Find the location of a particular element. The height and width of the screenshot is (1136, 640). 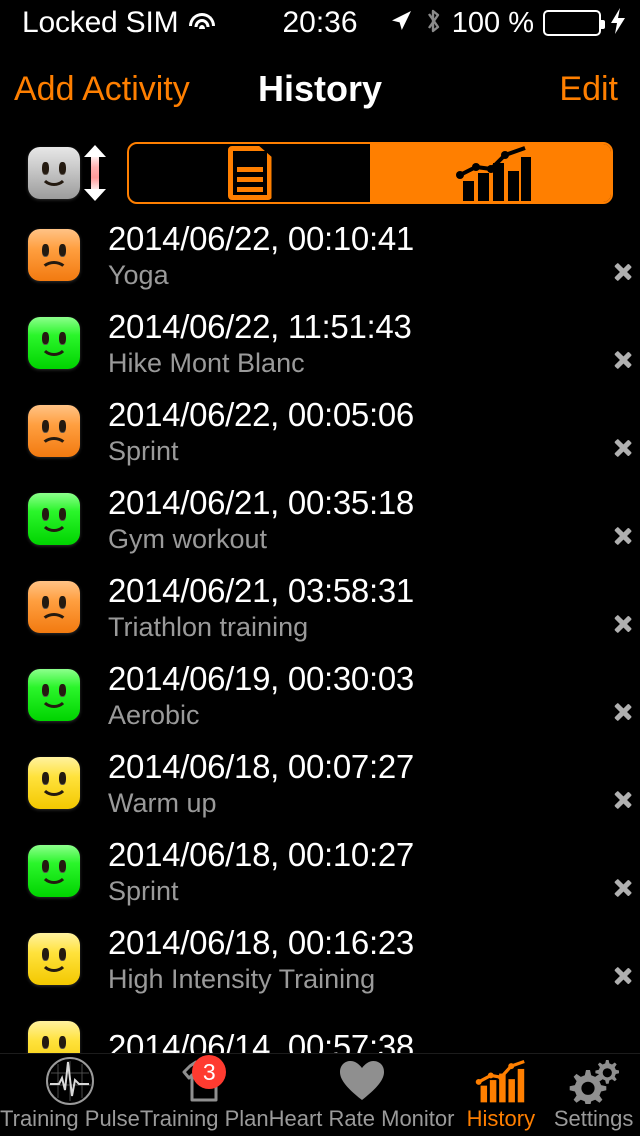

heart-icon is located at coordinates (362, 1081).